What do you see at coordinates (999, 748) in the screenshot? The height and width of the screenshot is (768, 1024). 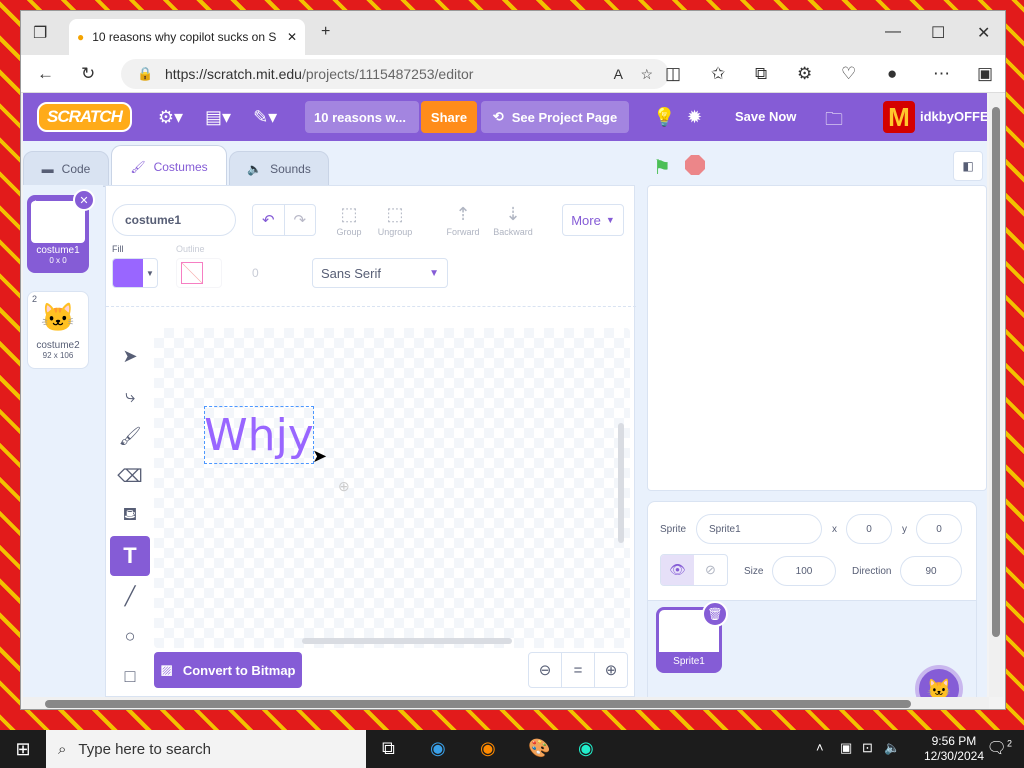 I see `notifications-icon: 🗨2` at bounding box center [999, 748].